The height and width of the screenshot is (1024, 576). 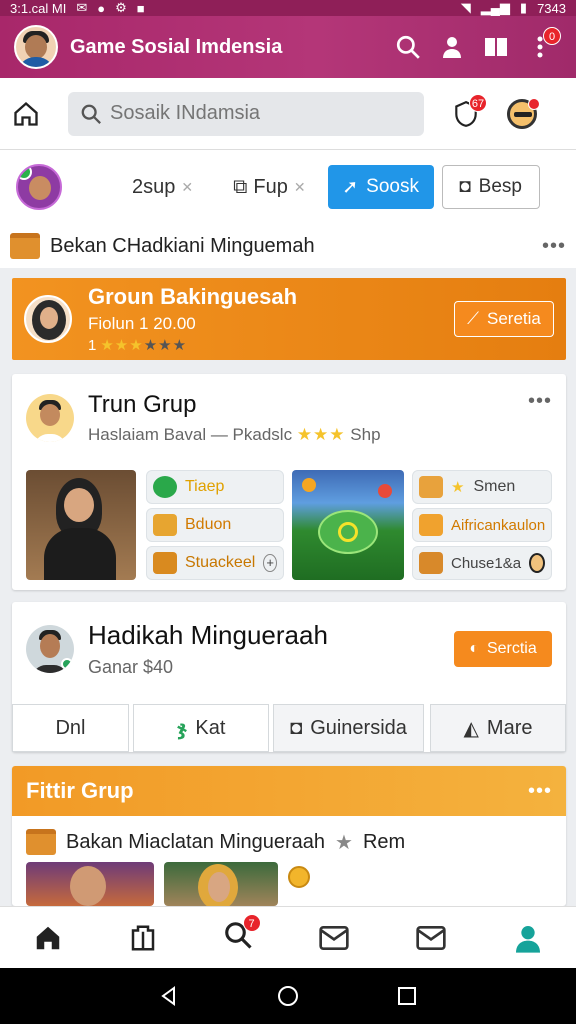 What do you see at coordinates (528, 938) in the screenshot?
I see `profile-icon` at bounding box center [528, 938].